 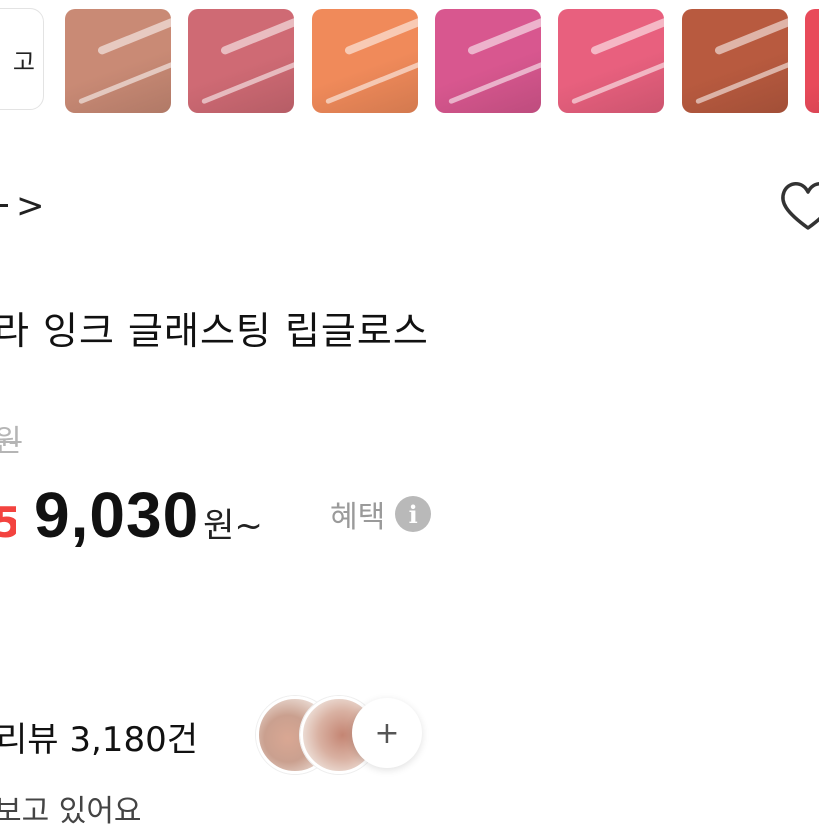 I want to click on review-more-button: +, so click(x=387, y=733).